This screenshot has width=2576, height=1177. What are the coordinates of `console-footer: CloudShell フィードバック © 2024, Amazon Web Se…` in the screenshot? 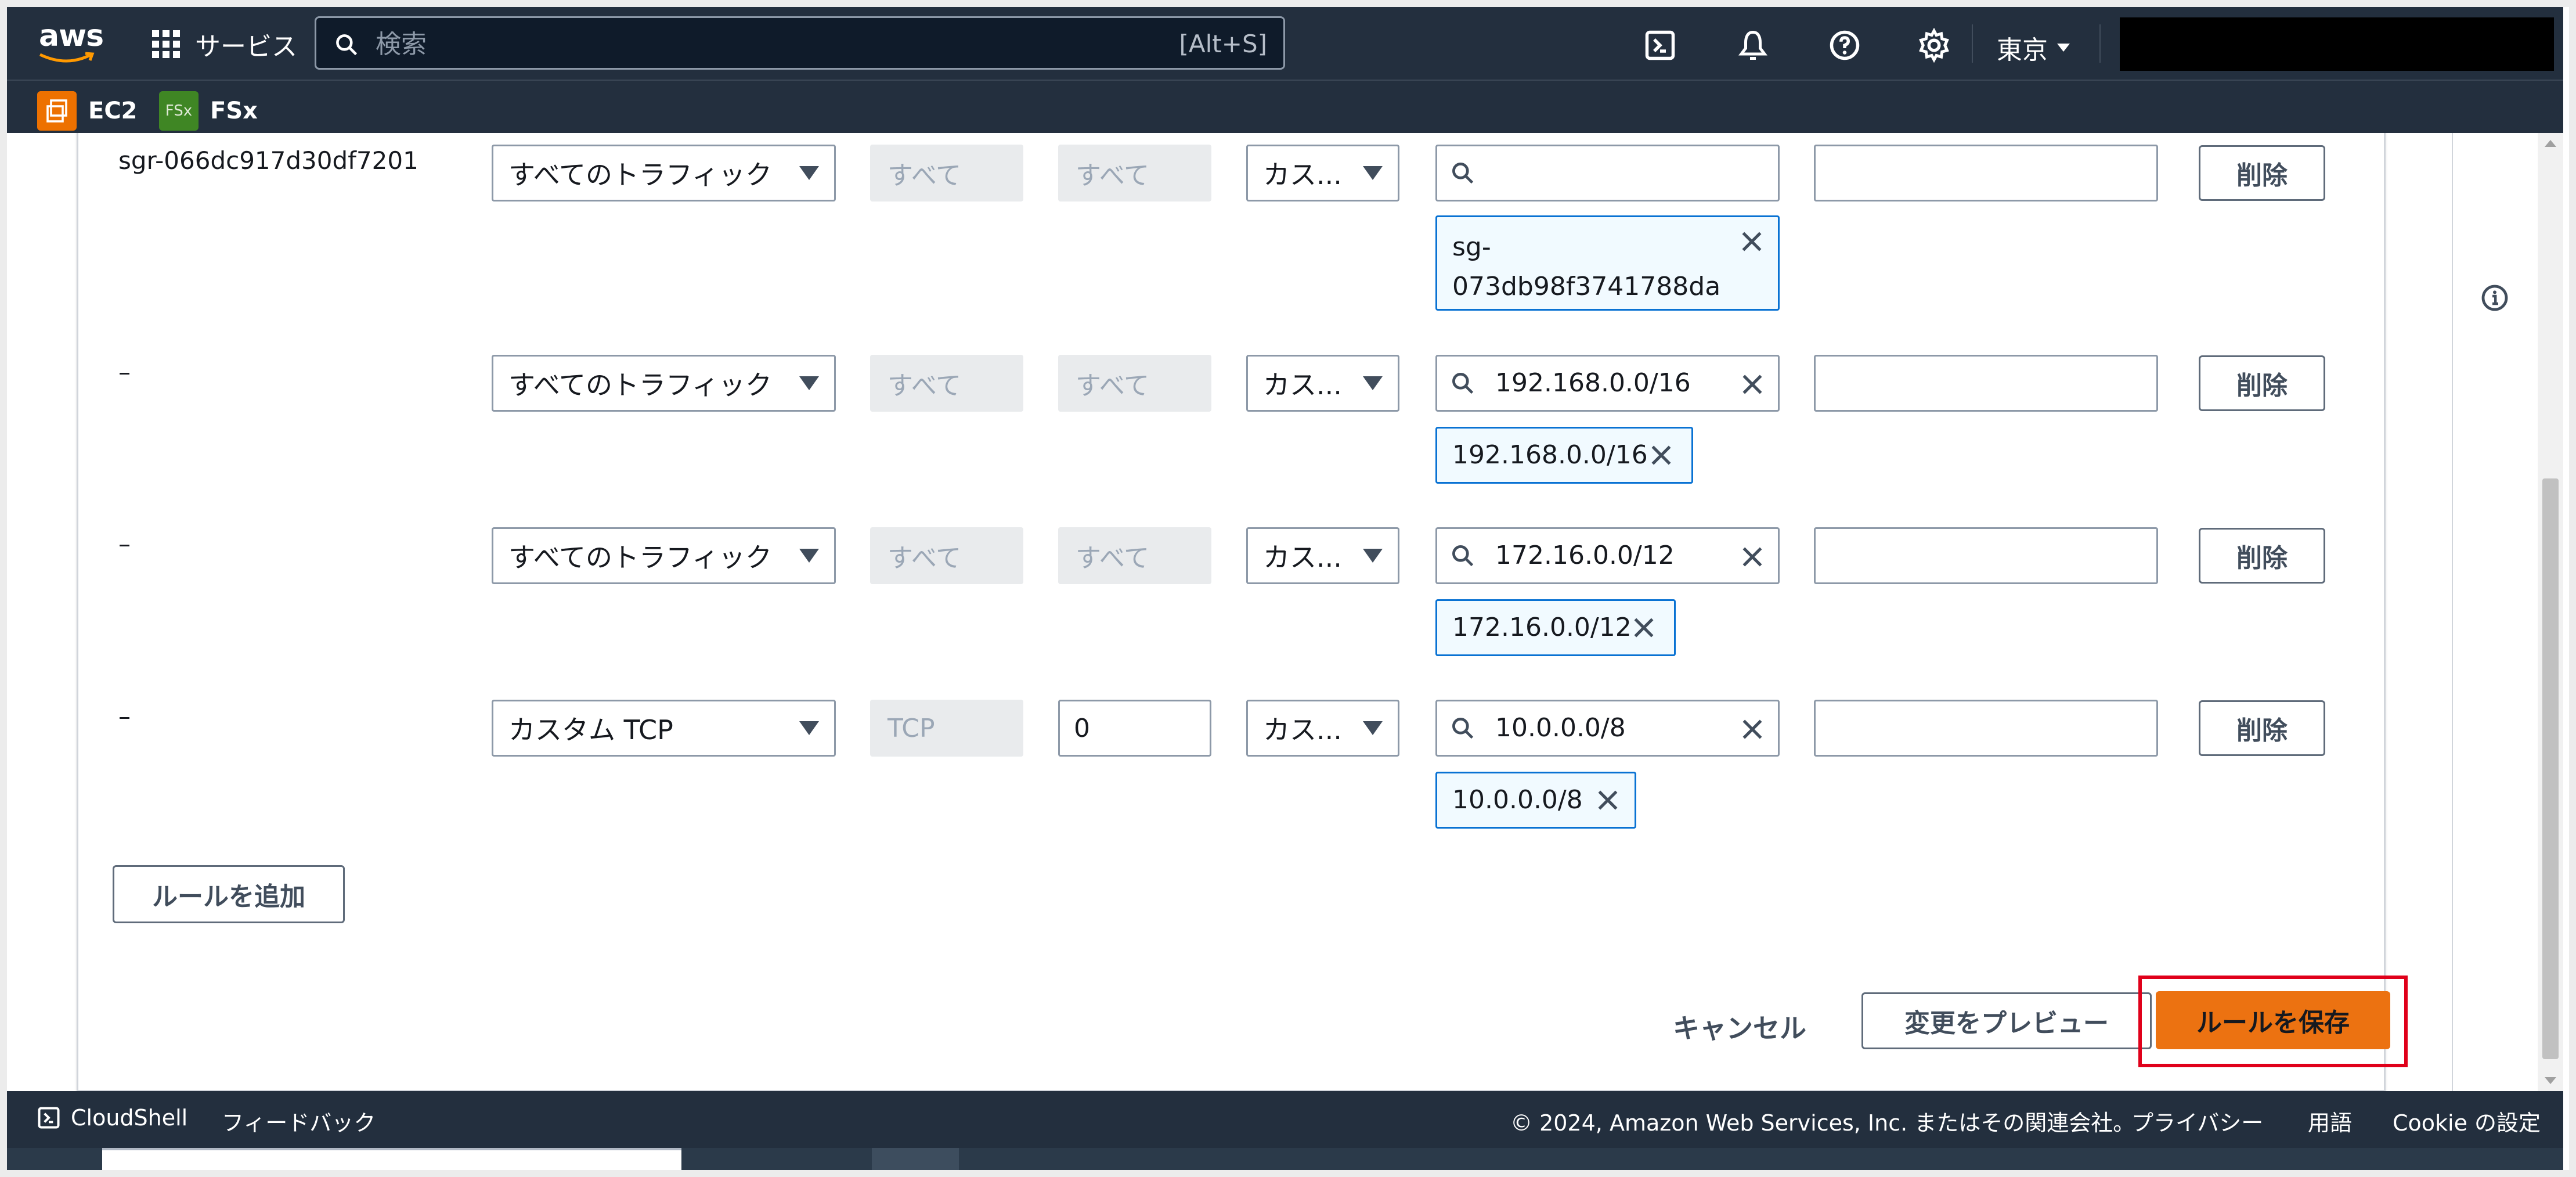 It's located at (1285, 1119).